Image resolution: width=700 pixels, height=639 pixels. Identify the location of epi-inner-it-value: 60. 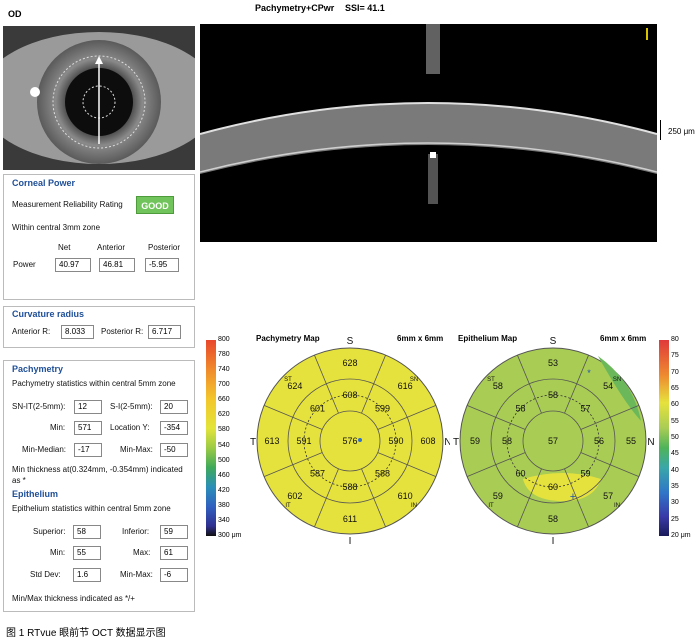
(520, 474).